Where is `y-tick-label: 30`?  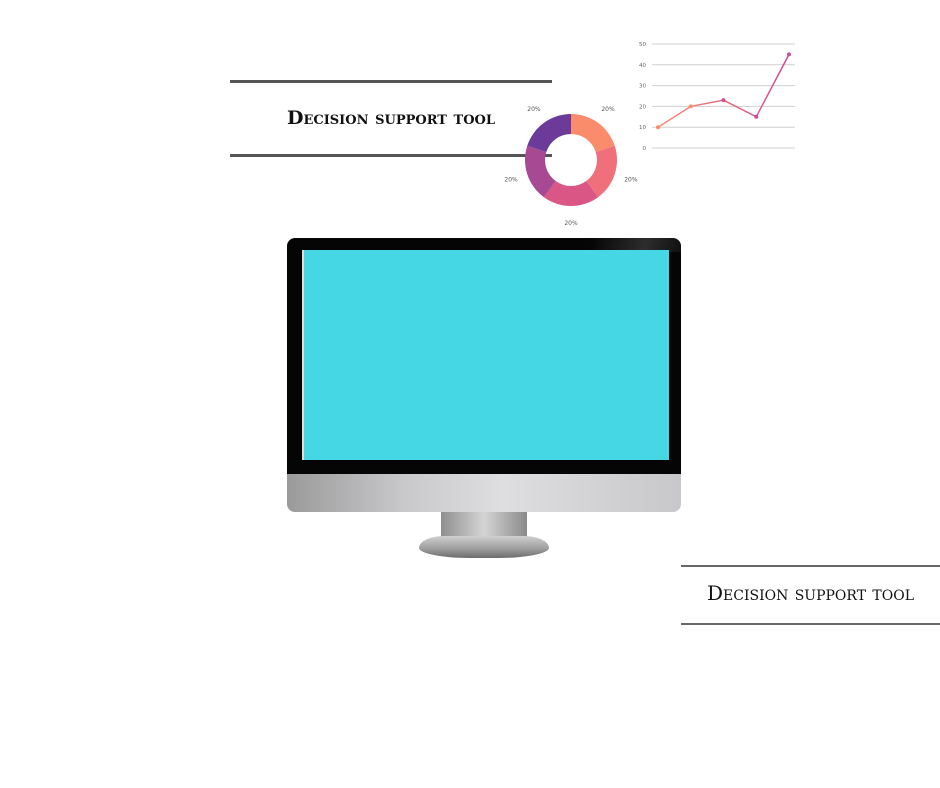
y-tick-label: 30 is located at coordinates (642, 87).